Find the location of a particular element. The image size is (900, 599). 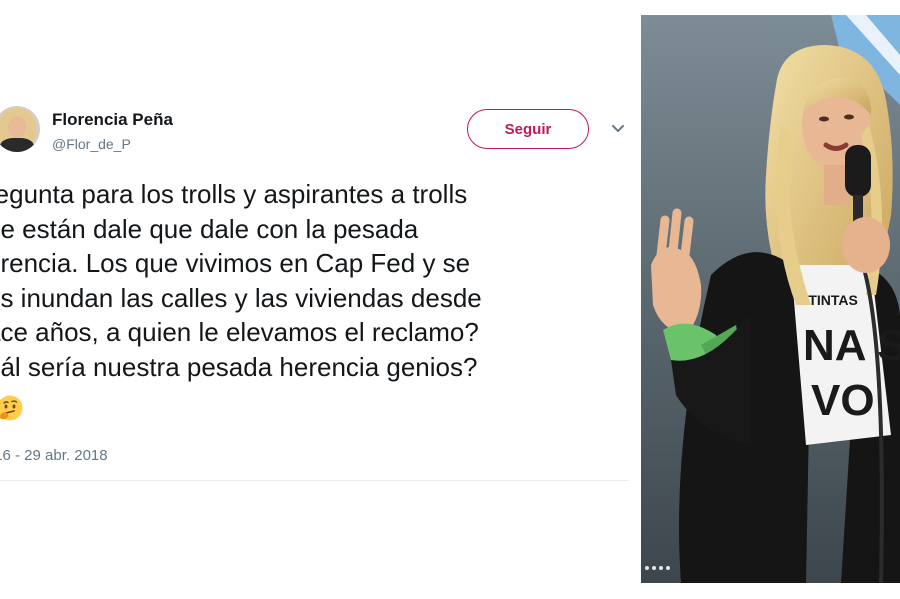

shirt-text-2: NA SO is located at coordinates (851, 345).